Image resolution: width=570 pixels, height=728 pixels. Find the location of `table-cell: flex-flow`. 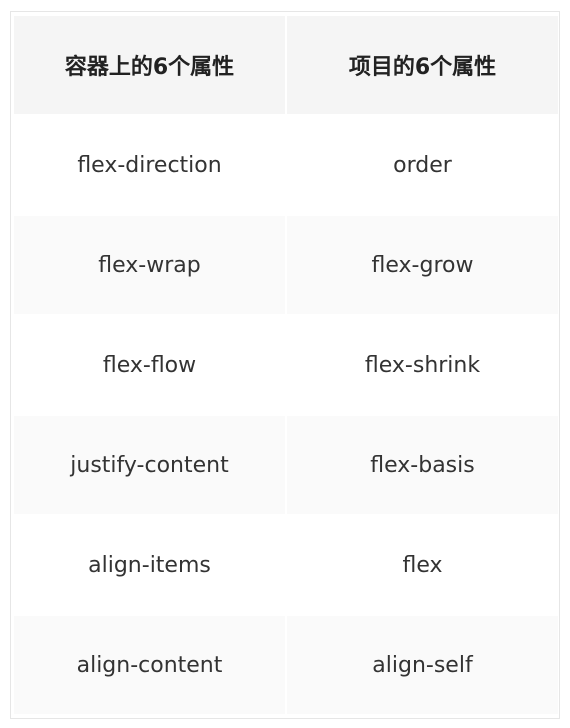

table-cell: flex-flow is located at coordinates (149, 365).